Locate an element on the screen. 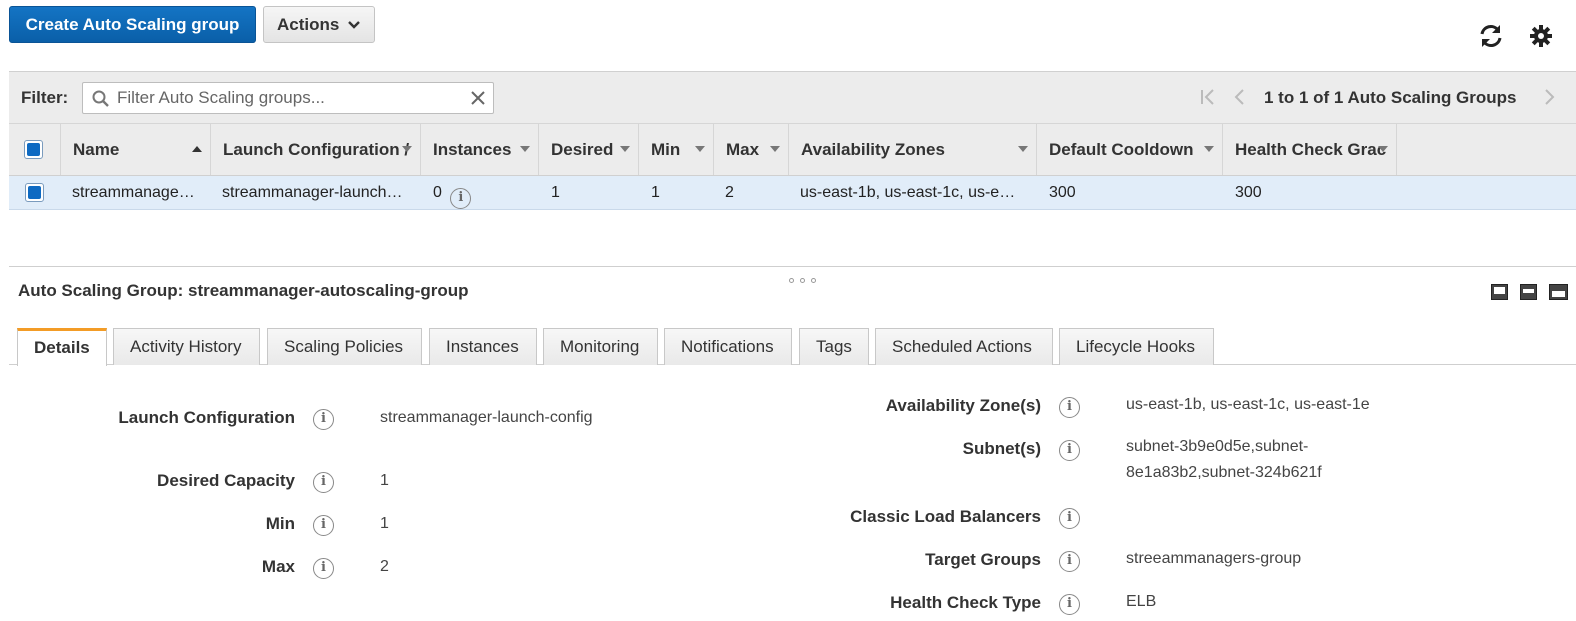 The image size is (1576, 621). tab-instances: Instances is located at coordinates (483, 346).